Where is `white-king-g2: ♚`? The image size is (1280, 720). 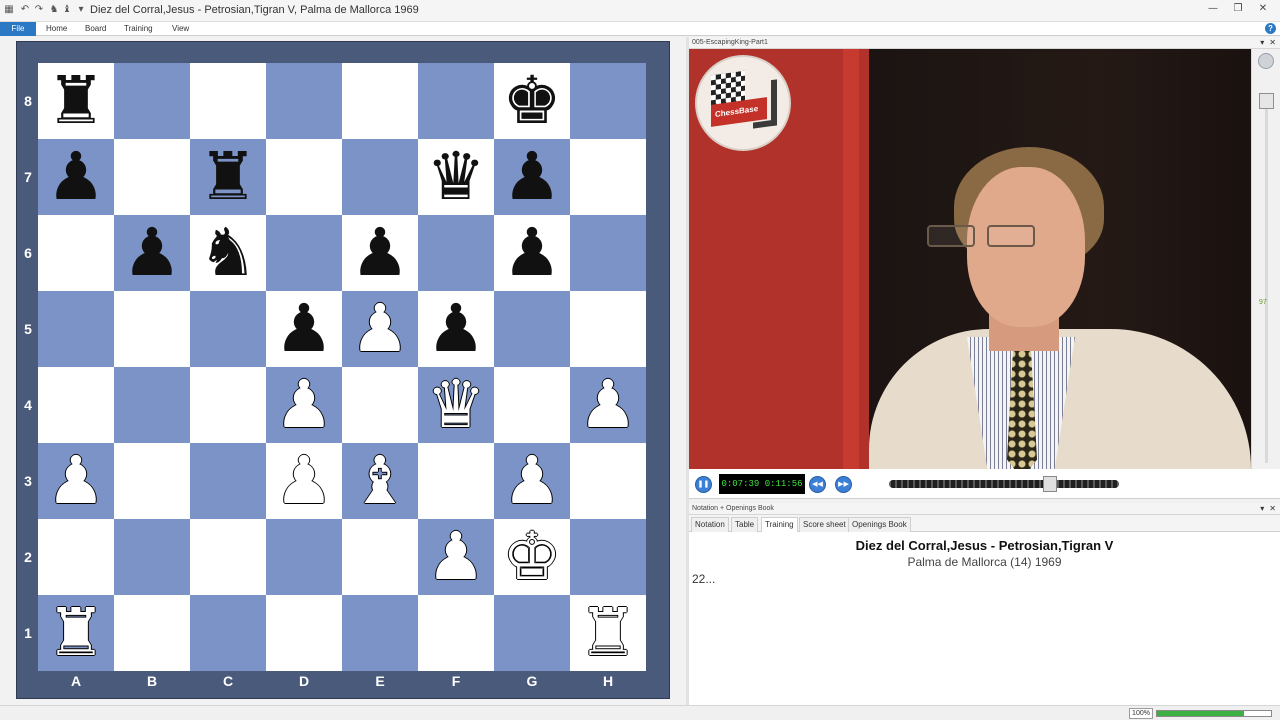 white-king-g2: ♚ is located at coordinates (532, 557).